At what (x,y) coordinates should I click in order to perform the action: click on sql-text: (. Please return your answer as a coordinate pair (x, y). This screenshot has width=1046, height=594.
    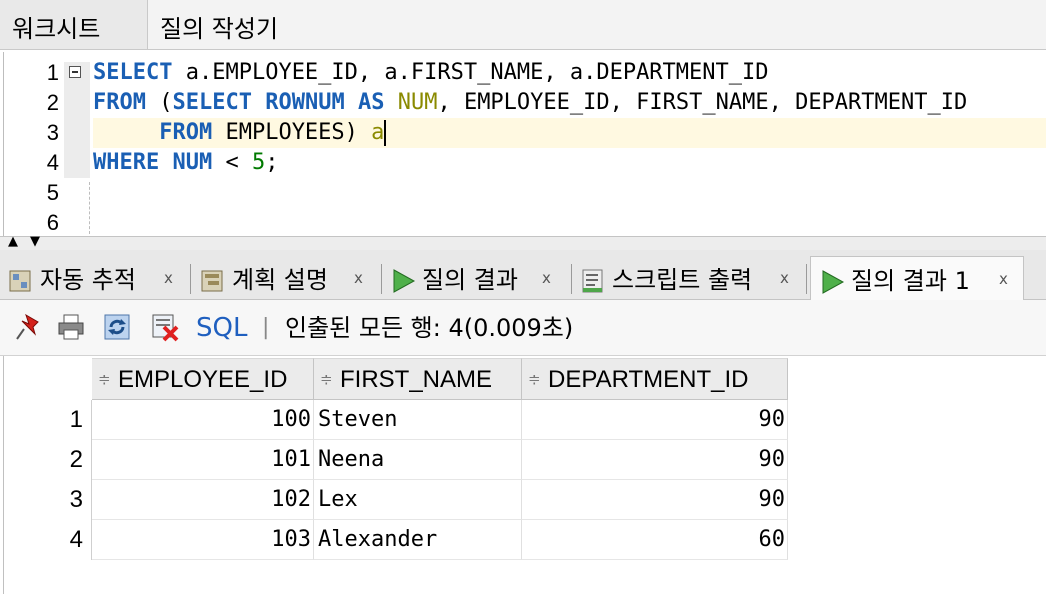
    Looking at the image, I should click on (159, 102).